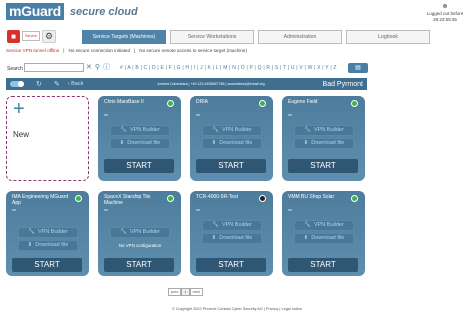 The height and width of the screenshot is (313, 474). What do you see at coordinates (40, 200) in the screenshot?
I see `card-title: IMA Engineering MGuard App` at bounding box center [40, 200].